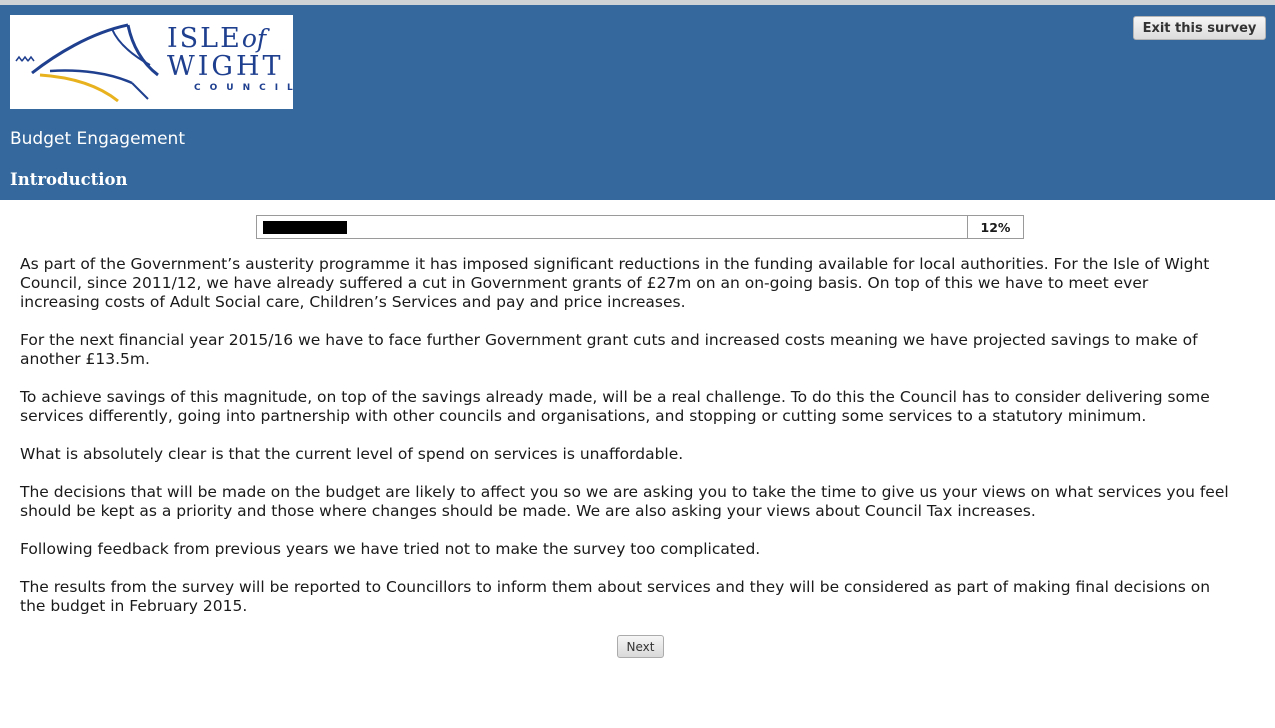  Describe the element at coordinates (305, 227) in the screenshot. I see `progress-fill` at that location.